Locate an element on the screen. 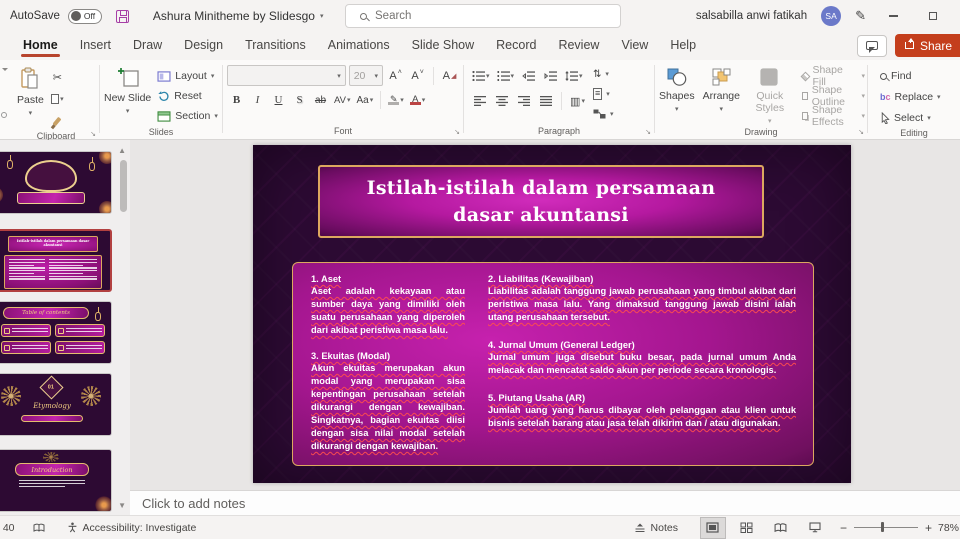 This screenshot has height=539, width=960. change-case-button: Aa ▾ is located at coordinates (364, 100).